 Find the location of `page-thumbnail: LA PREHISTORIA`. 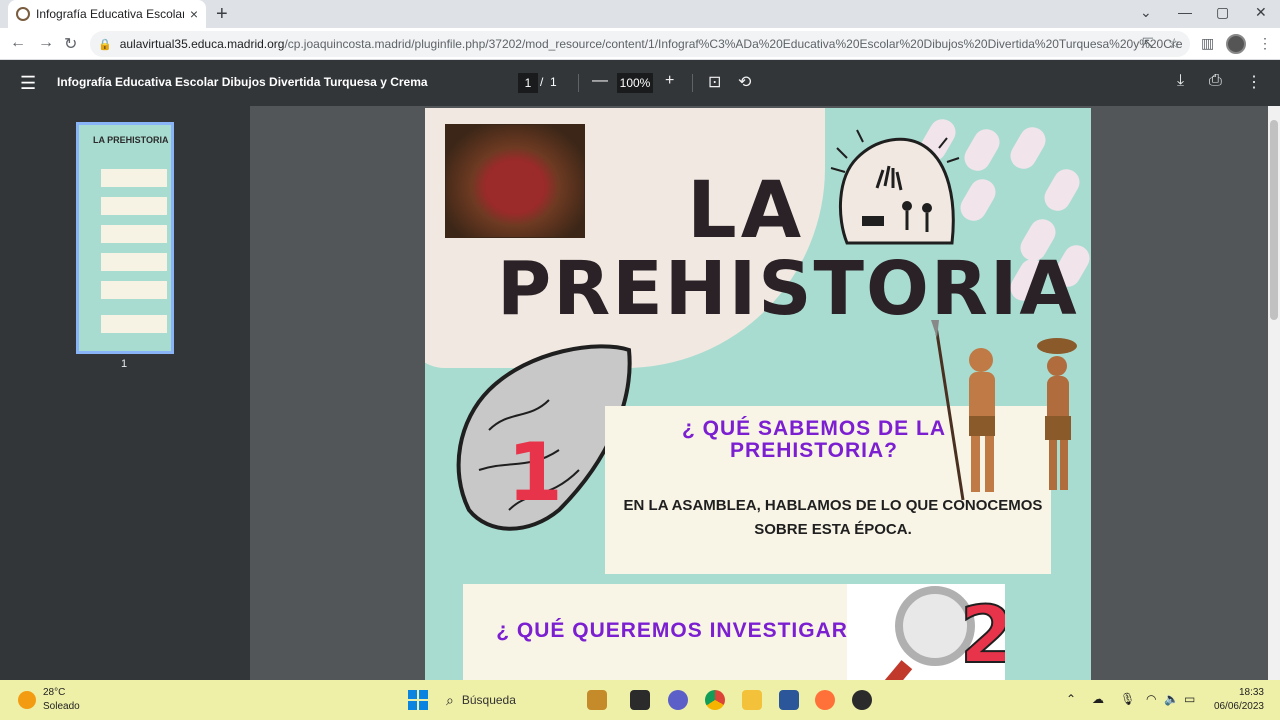

page-thumbnail: LA PREHISTORIA is located at coordinates (125, 238).